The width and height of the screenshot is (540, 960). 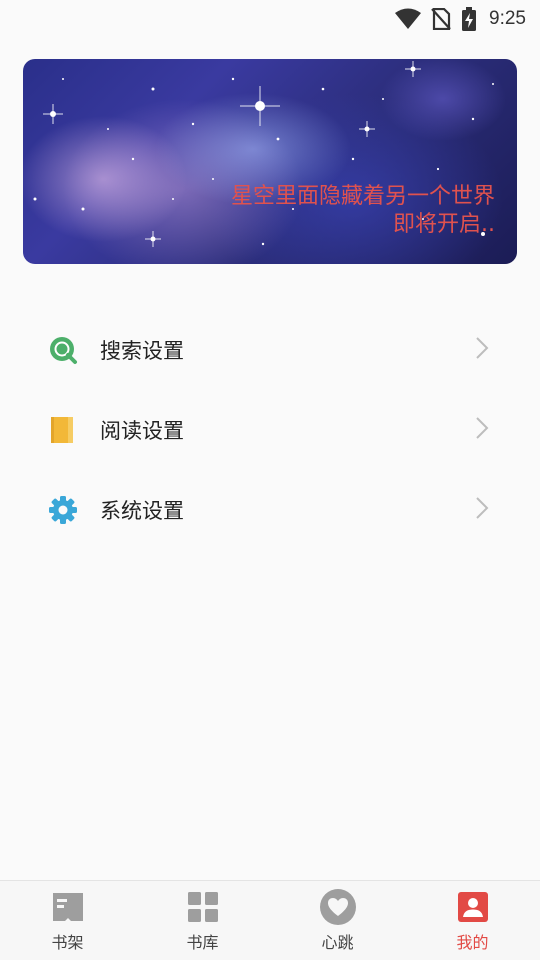 What do you see at coordinates (472, 942) in the screenshot?
I see `nav-label: 我的` at bounding box center [472, 942].